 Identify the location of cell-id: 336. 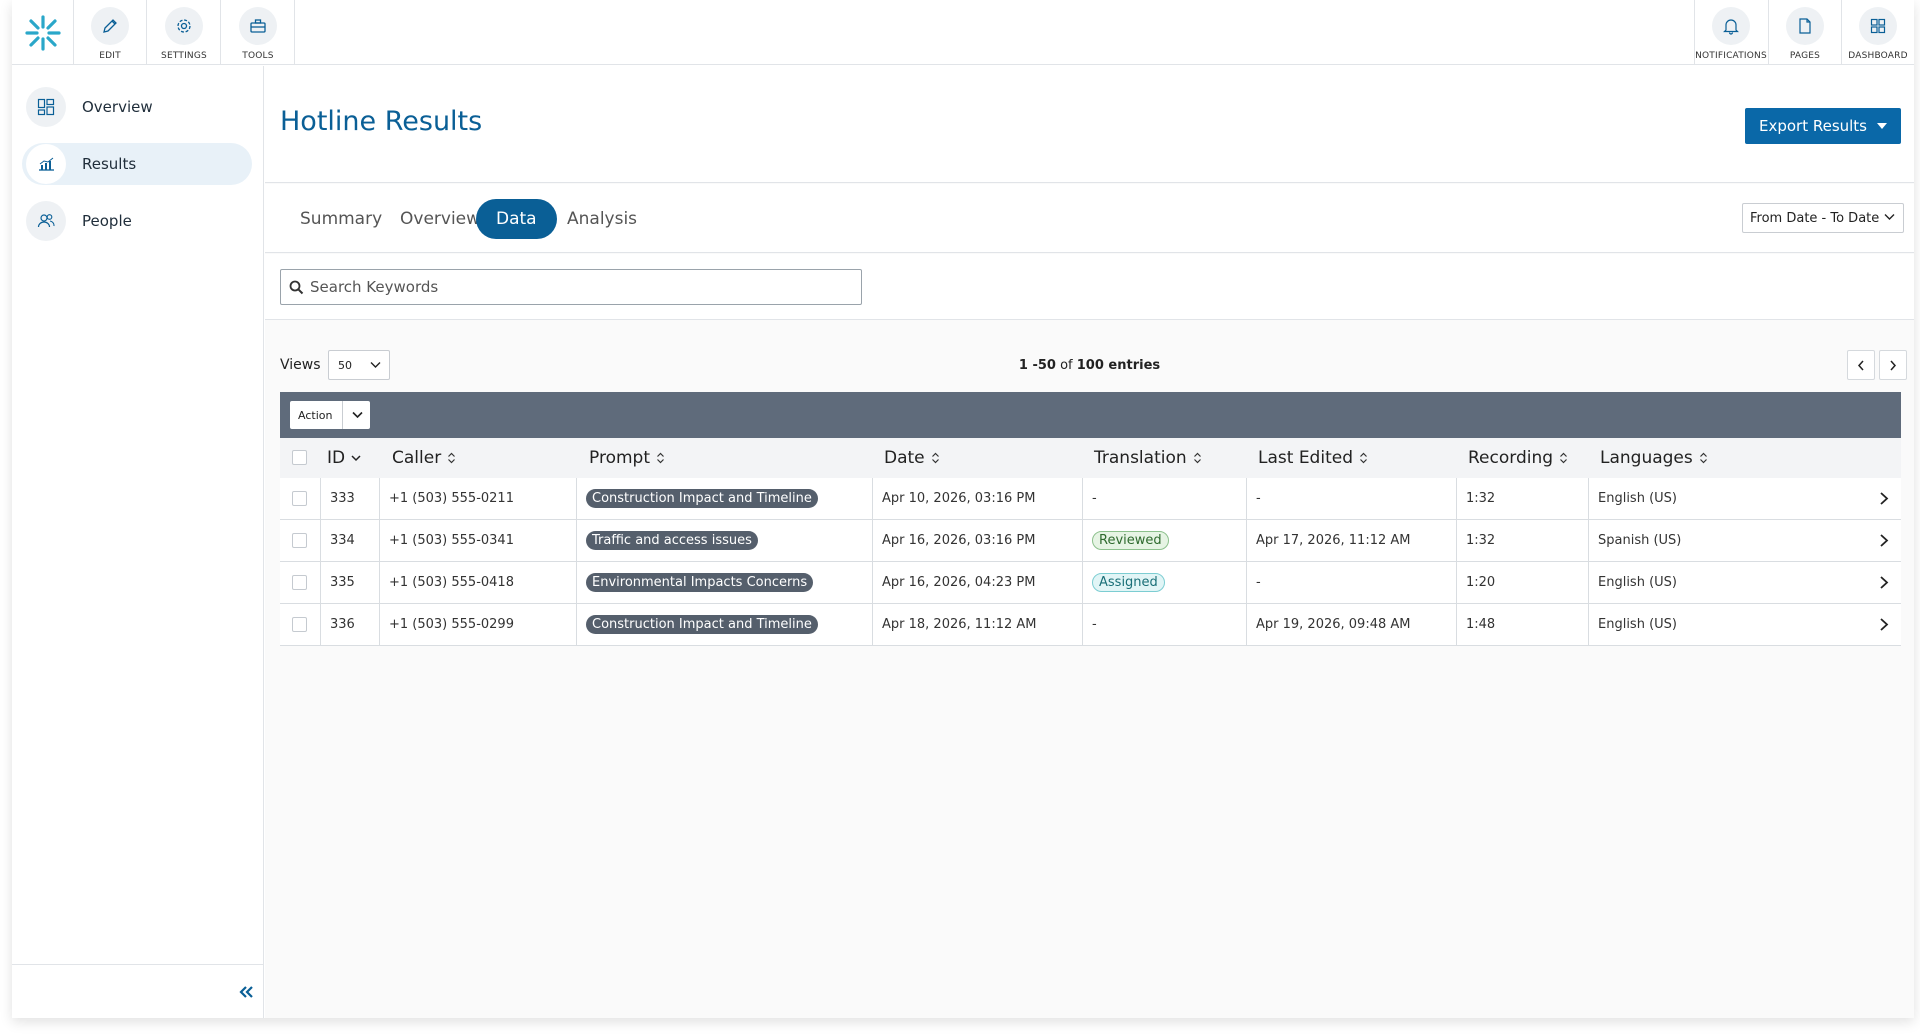
(349, 624).